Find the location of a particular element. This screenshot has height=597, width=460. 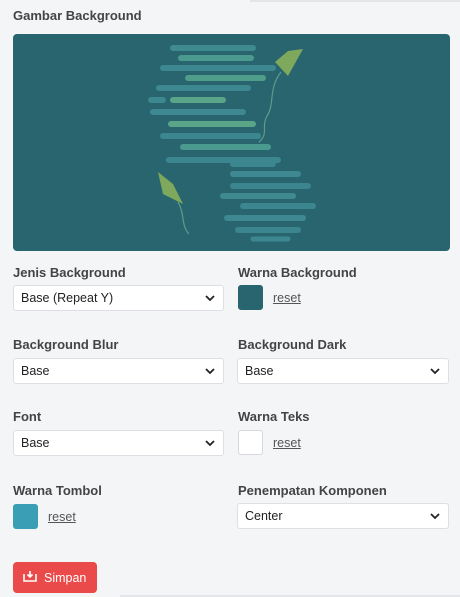

background-illustration is located at coordinates (232, 143).